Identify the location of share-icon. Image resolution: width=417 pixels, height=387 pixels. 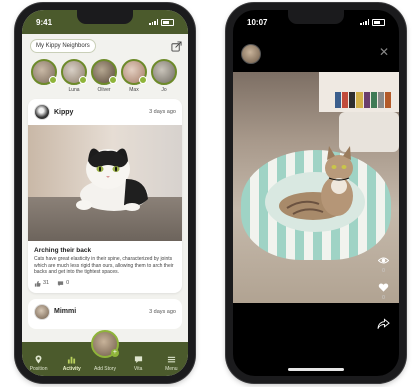
(176, 46).